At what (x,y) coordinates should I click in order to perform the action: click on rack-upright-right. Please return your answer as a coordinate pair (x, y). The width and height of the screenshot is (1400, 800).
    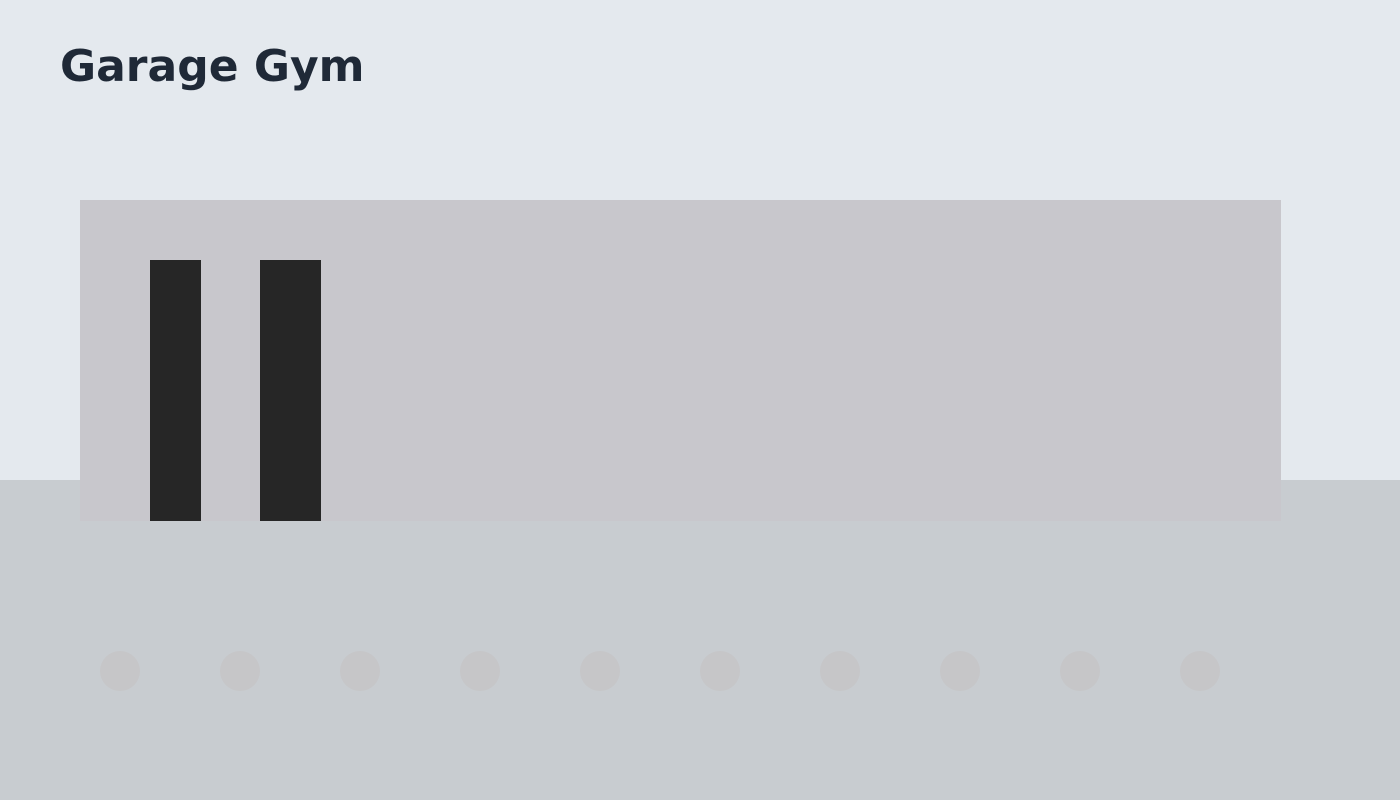
    Looking at the image, I should click on (290, 390).